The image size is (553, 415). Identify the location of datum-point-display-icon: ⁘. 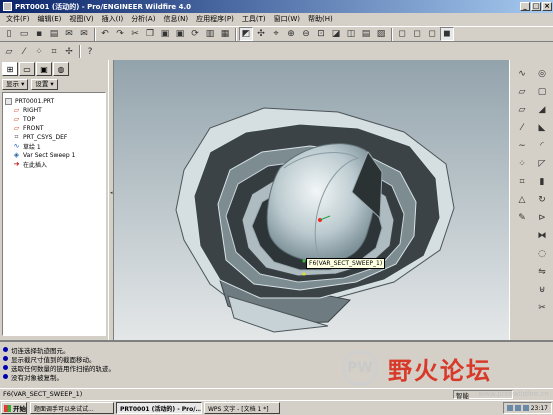
(39, 52).